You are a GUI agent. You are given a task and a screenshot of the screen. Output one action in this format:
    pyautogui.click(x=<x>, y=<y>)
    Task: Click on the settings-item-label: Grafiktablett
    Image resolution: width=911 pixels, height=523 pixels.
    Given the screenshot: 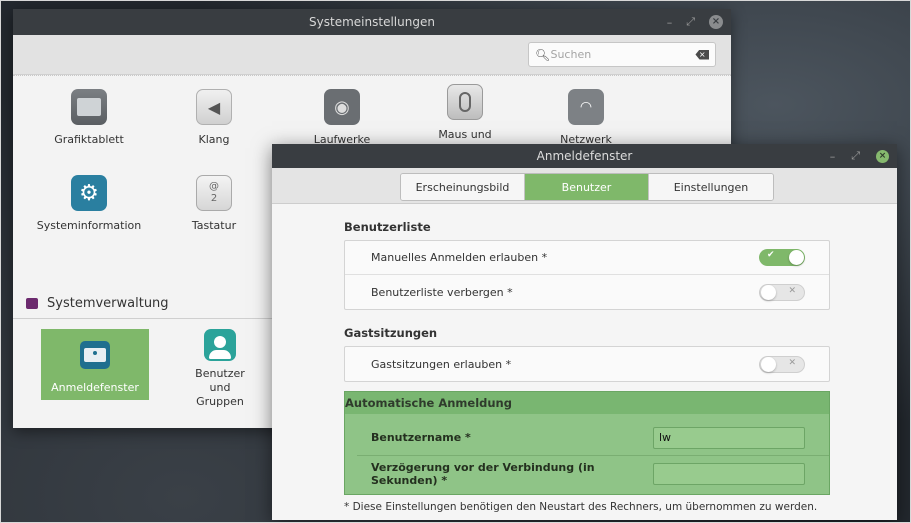 What is the action you would take?
    pyautogui.click(x=89, y=139)
    